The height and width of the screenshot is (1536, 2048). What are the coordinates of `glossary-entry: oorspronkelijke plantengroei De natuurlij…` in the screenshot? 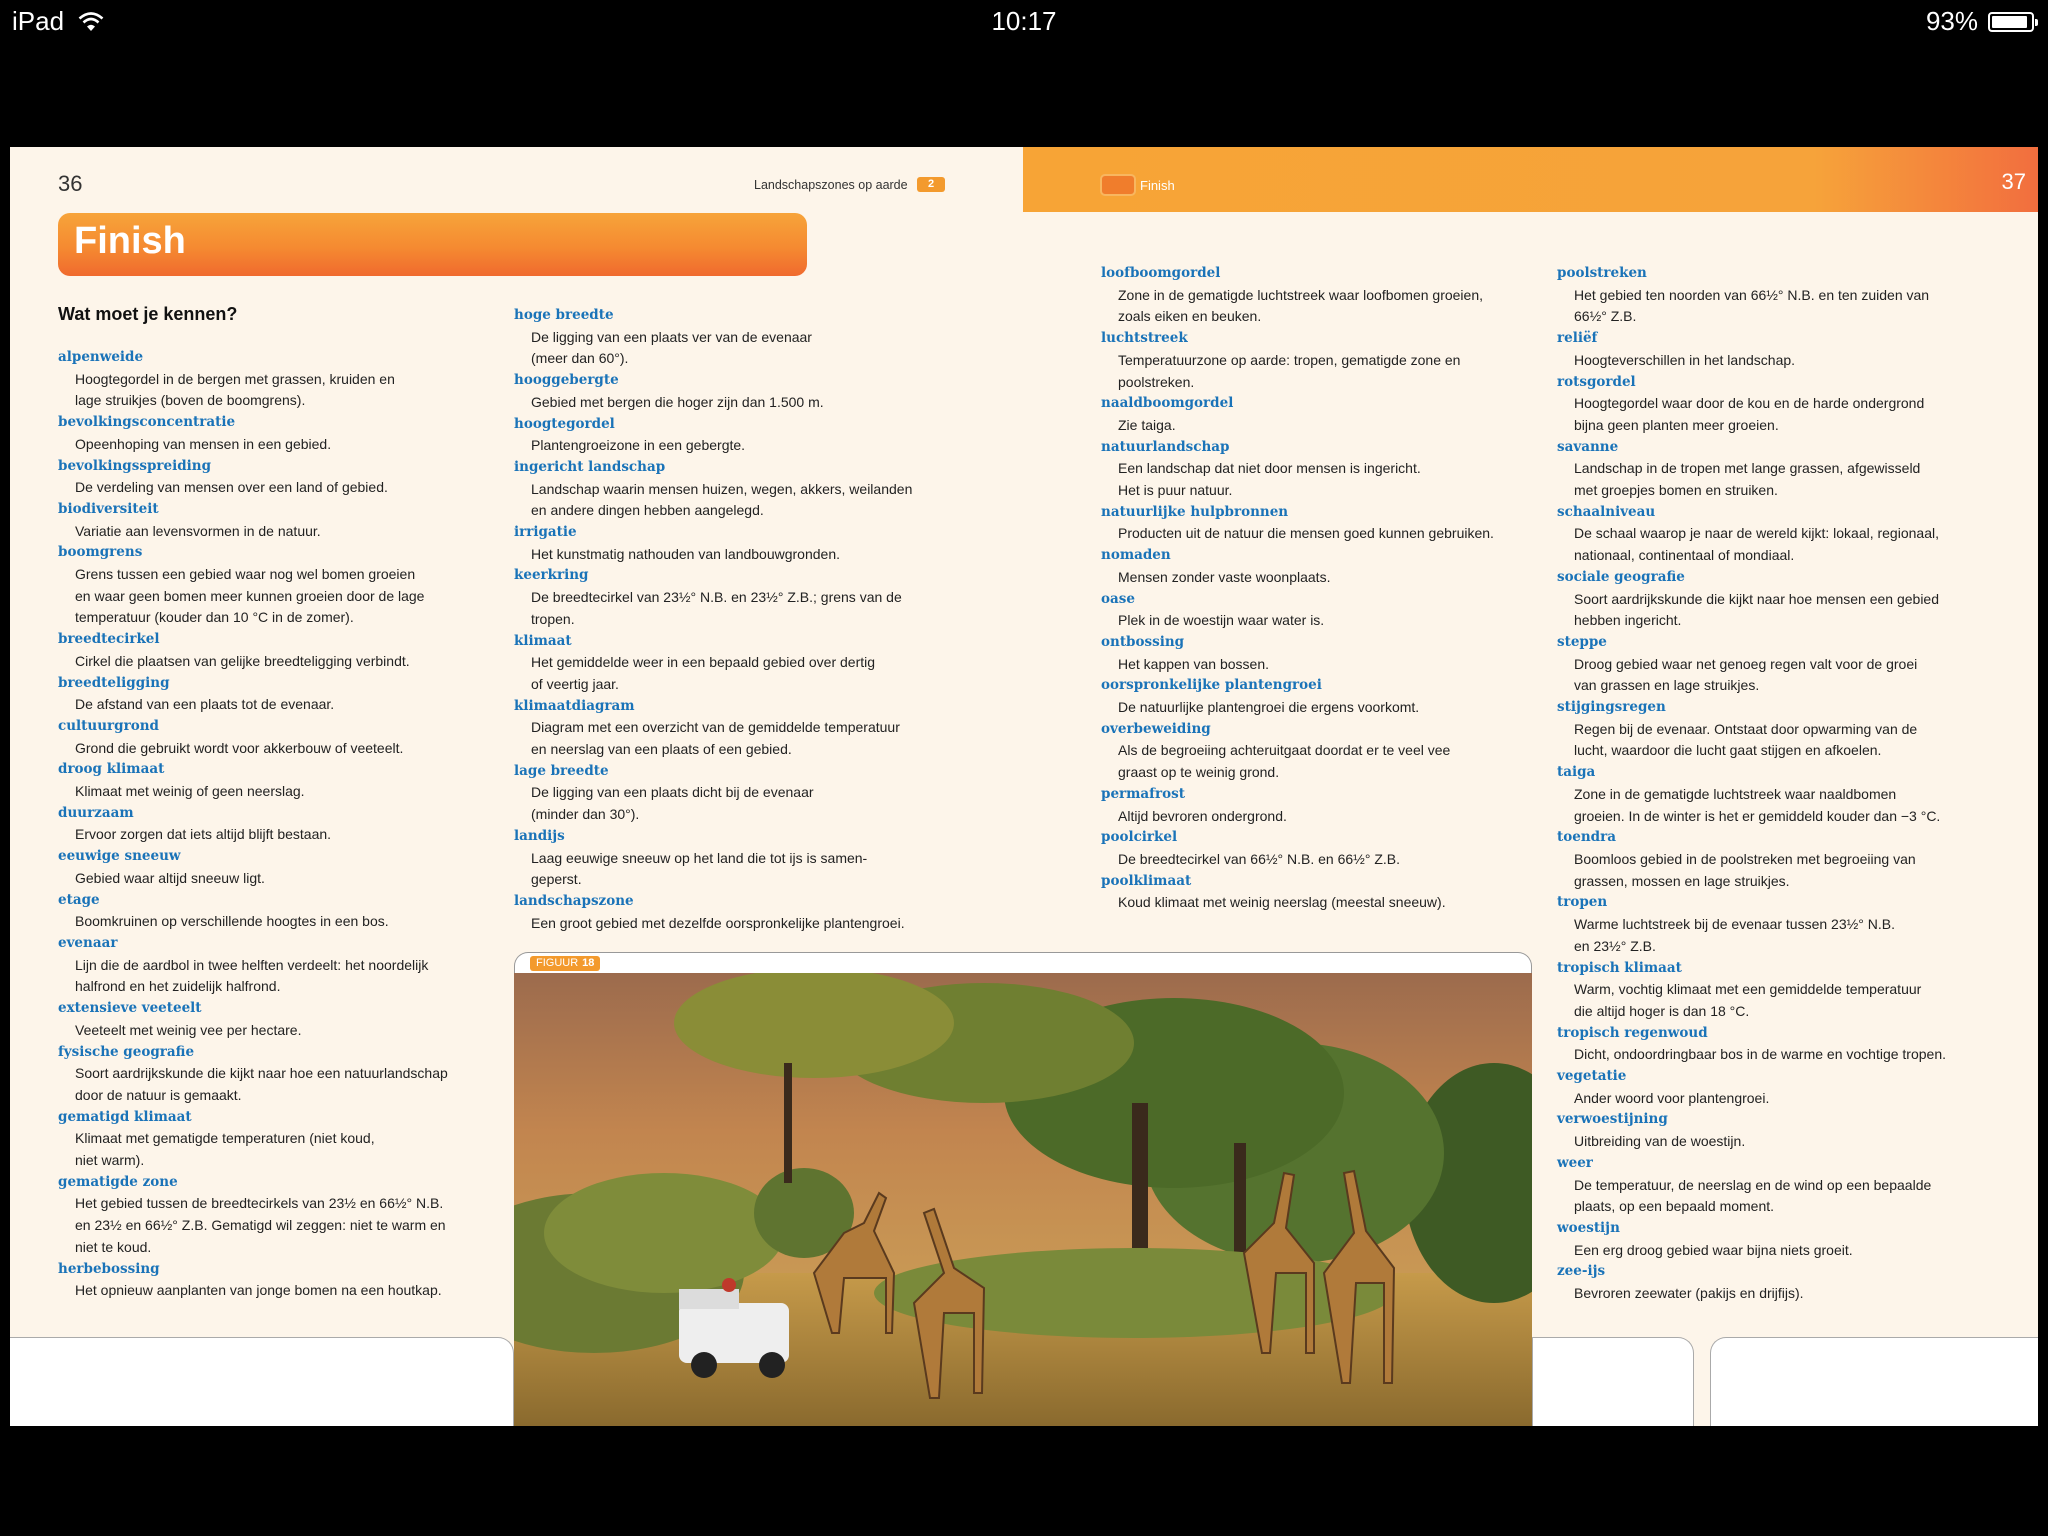 It's located at (1331, 696).